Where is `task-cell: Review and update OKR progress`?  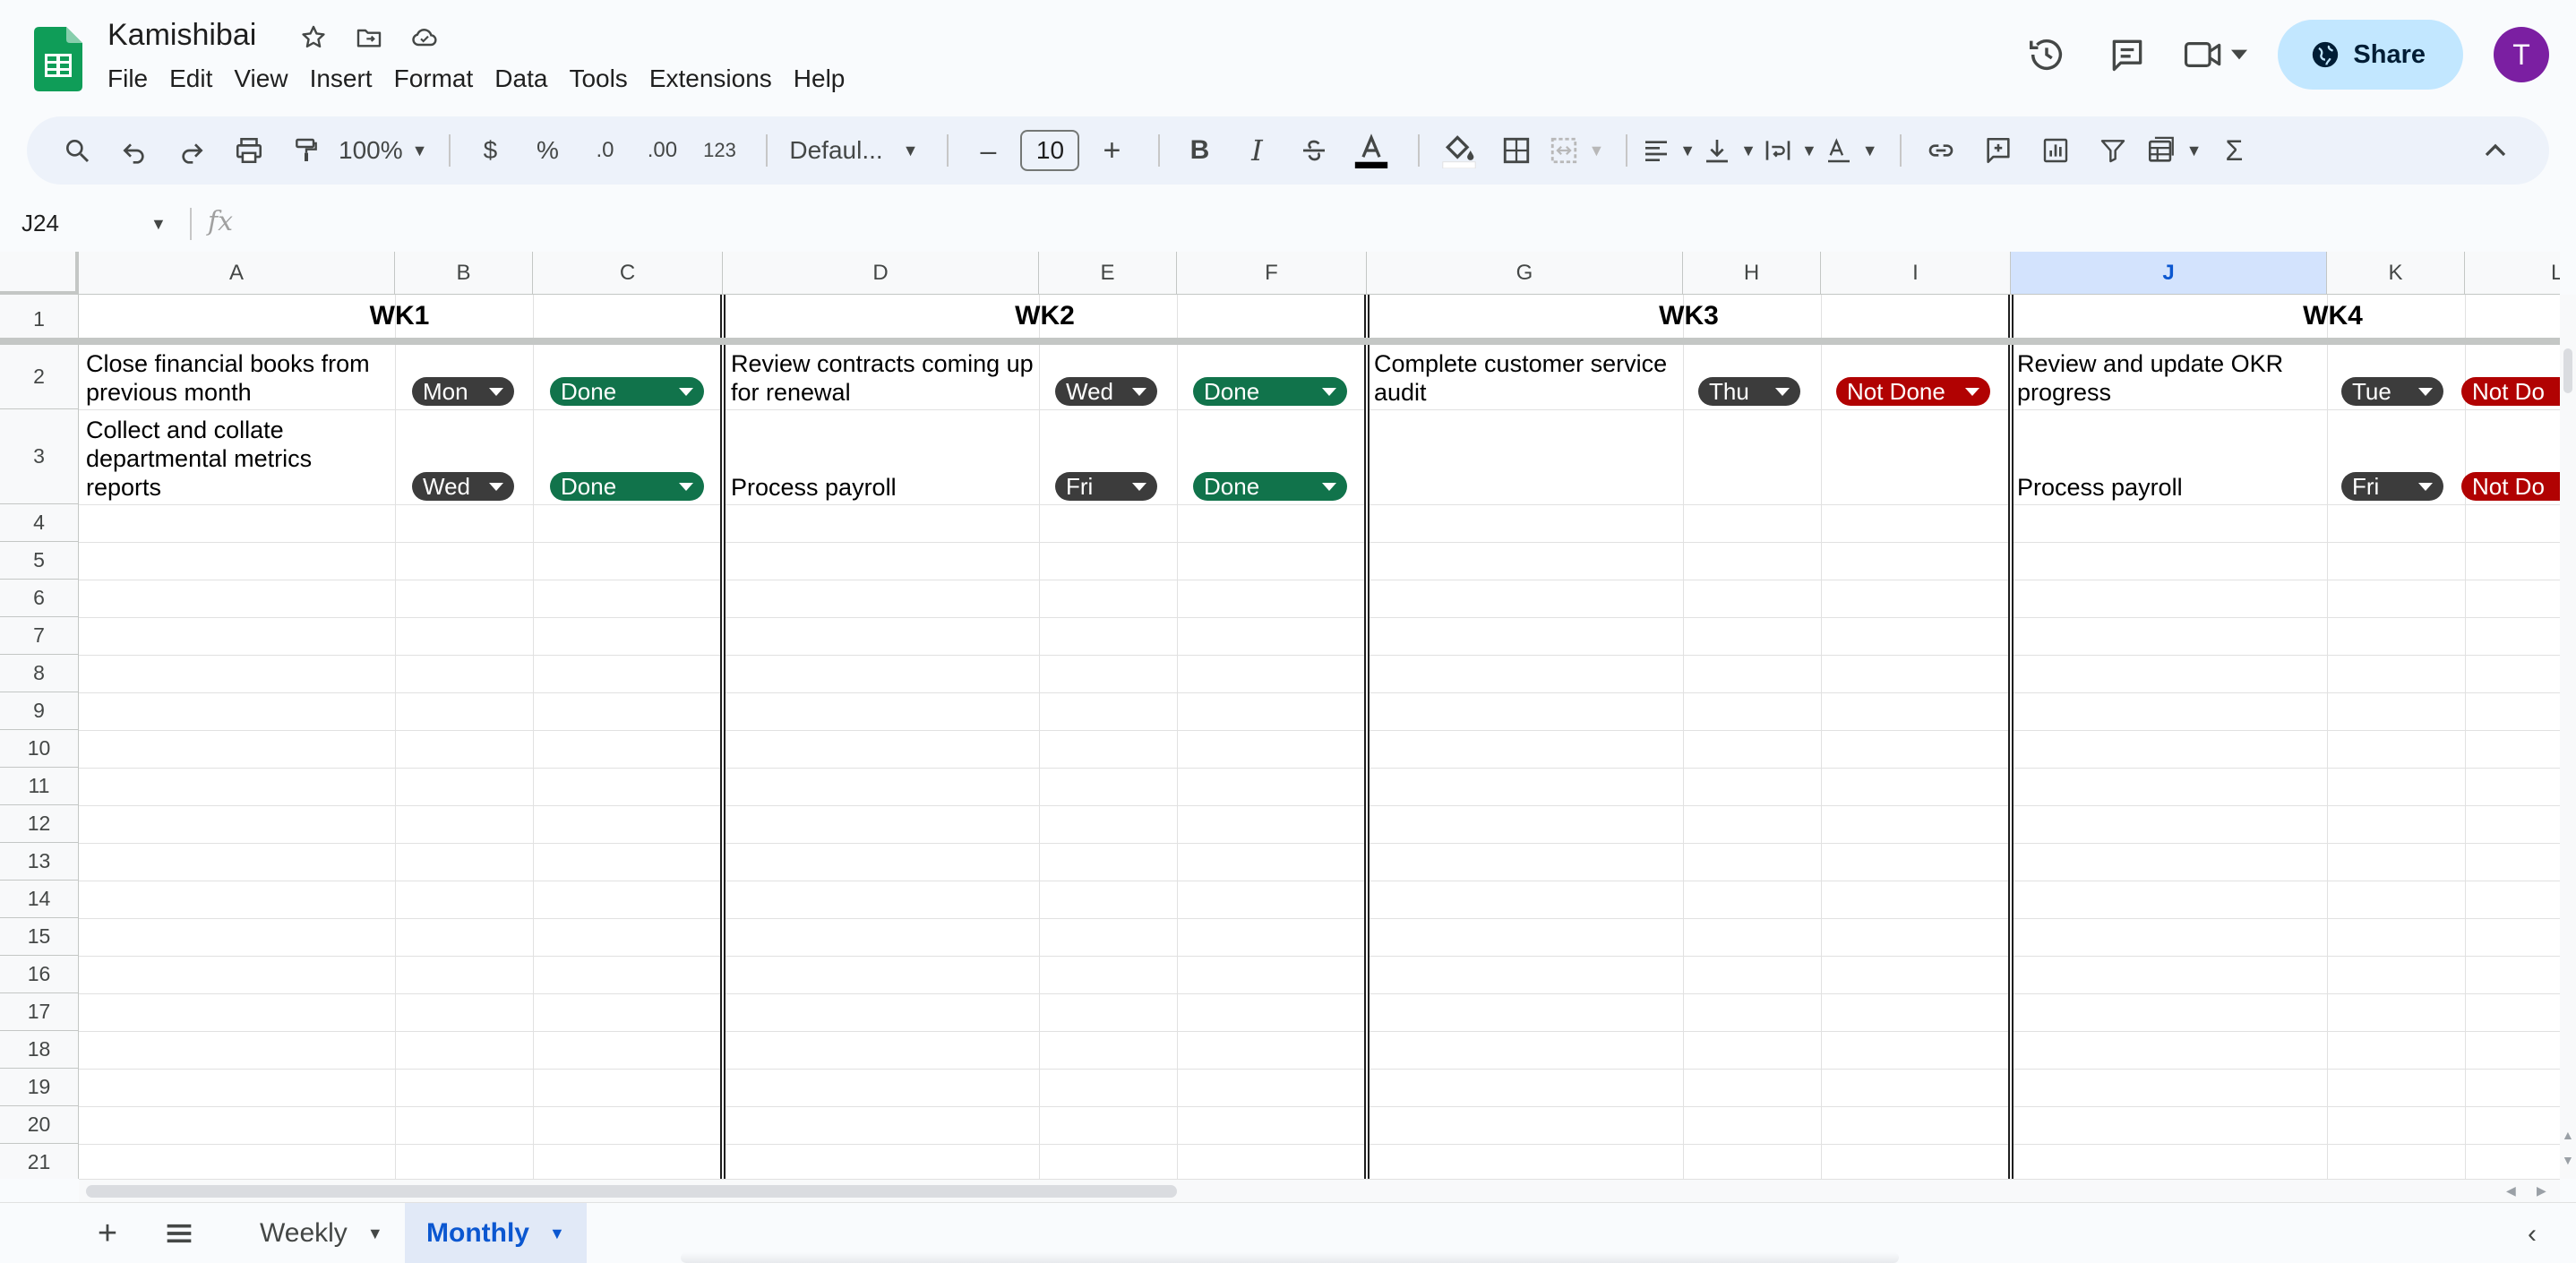
task-cell: Review and update OKR progress is located at coordinates (2169, 378).